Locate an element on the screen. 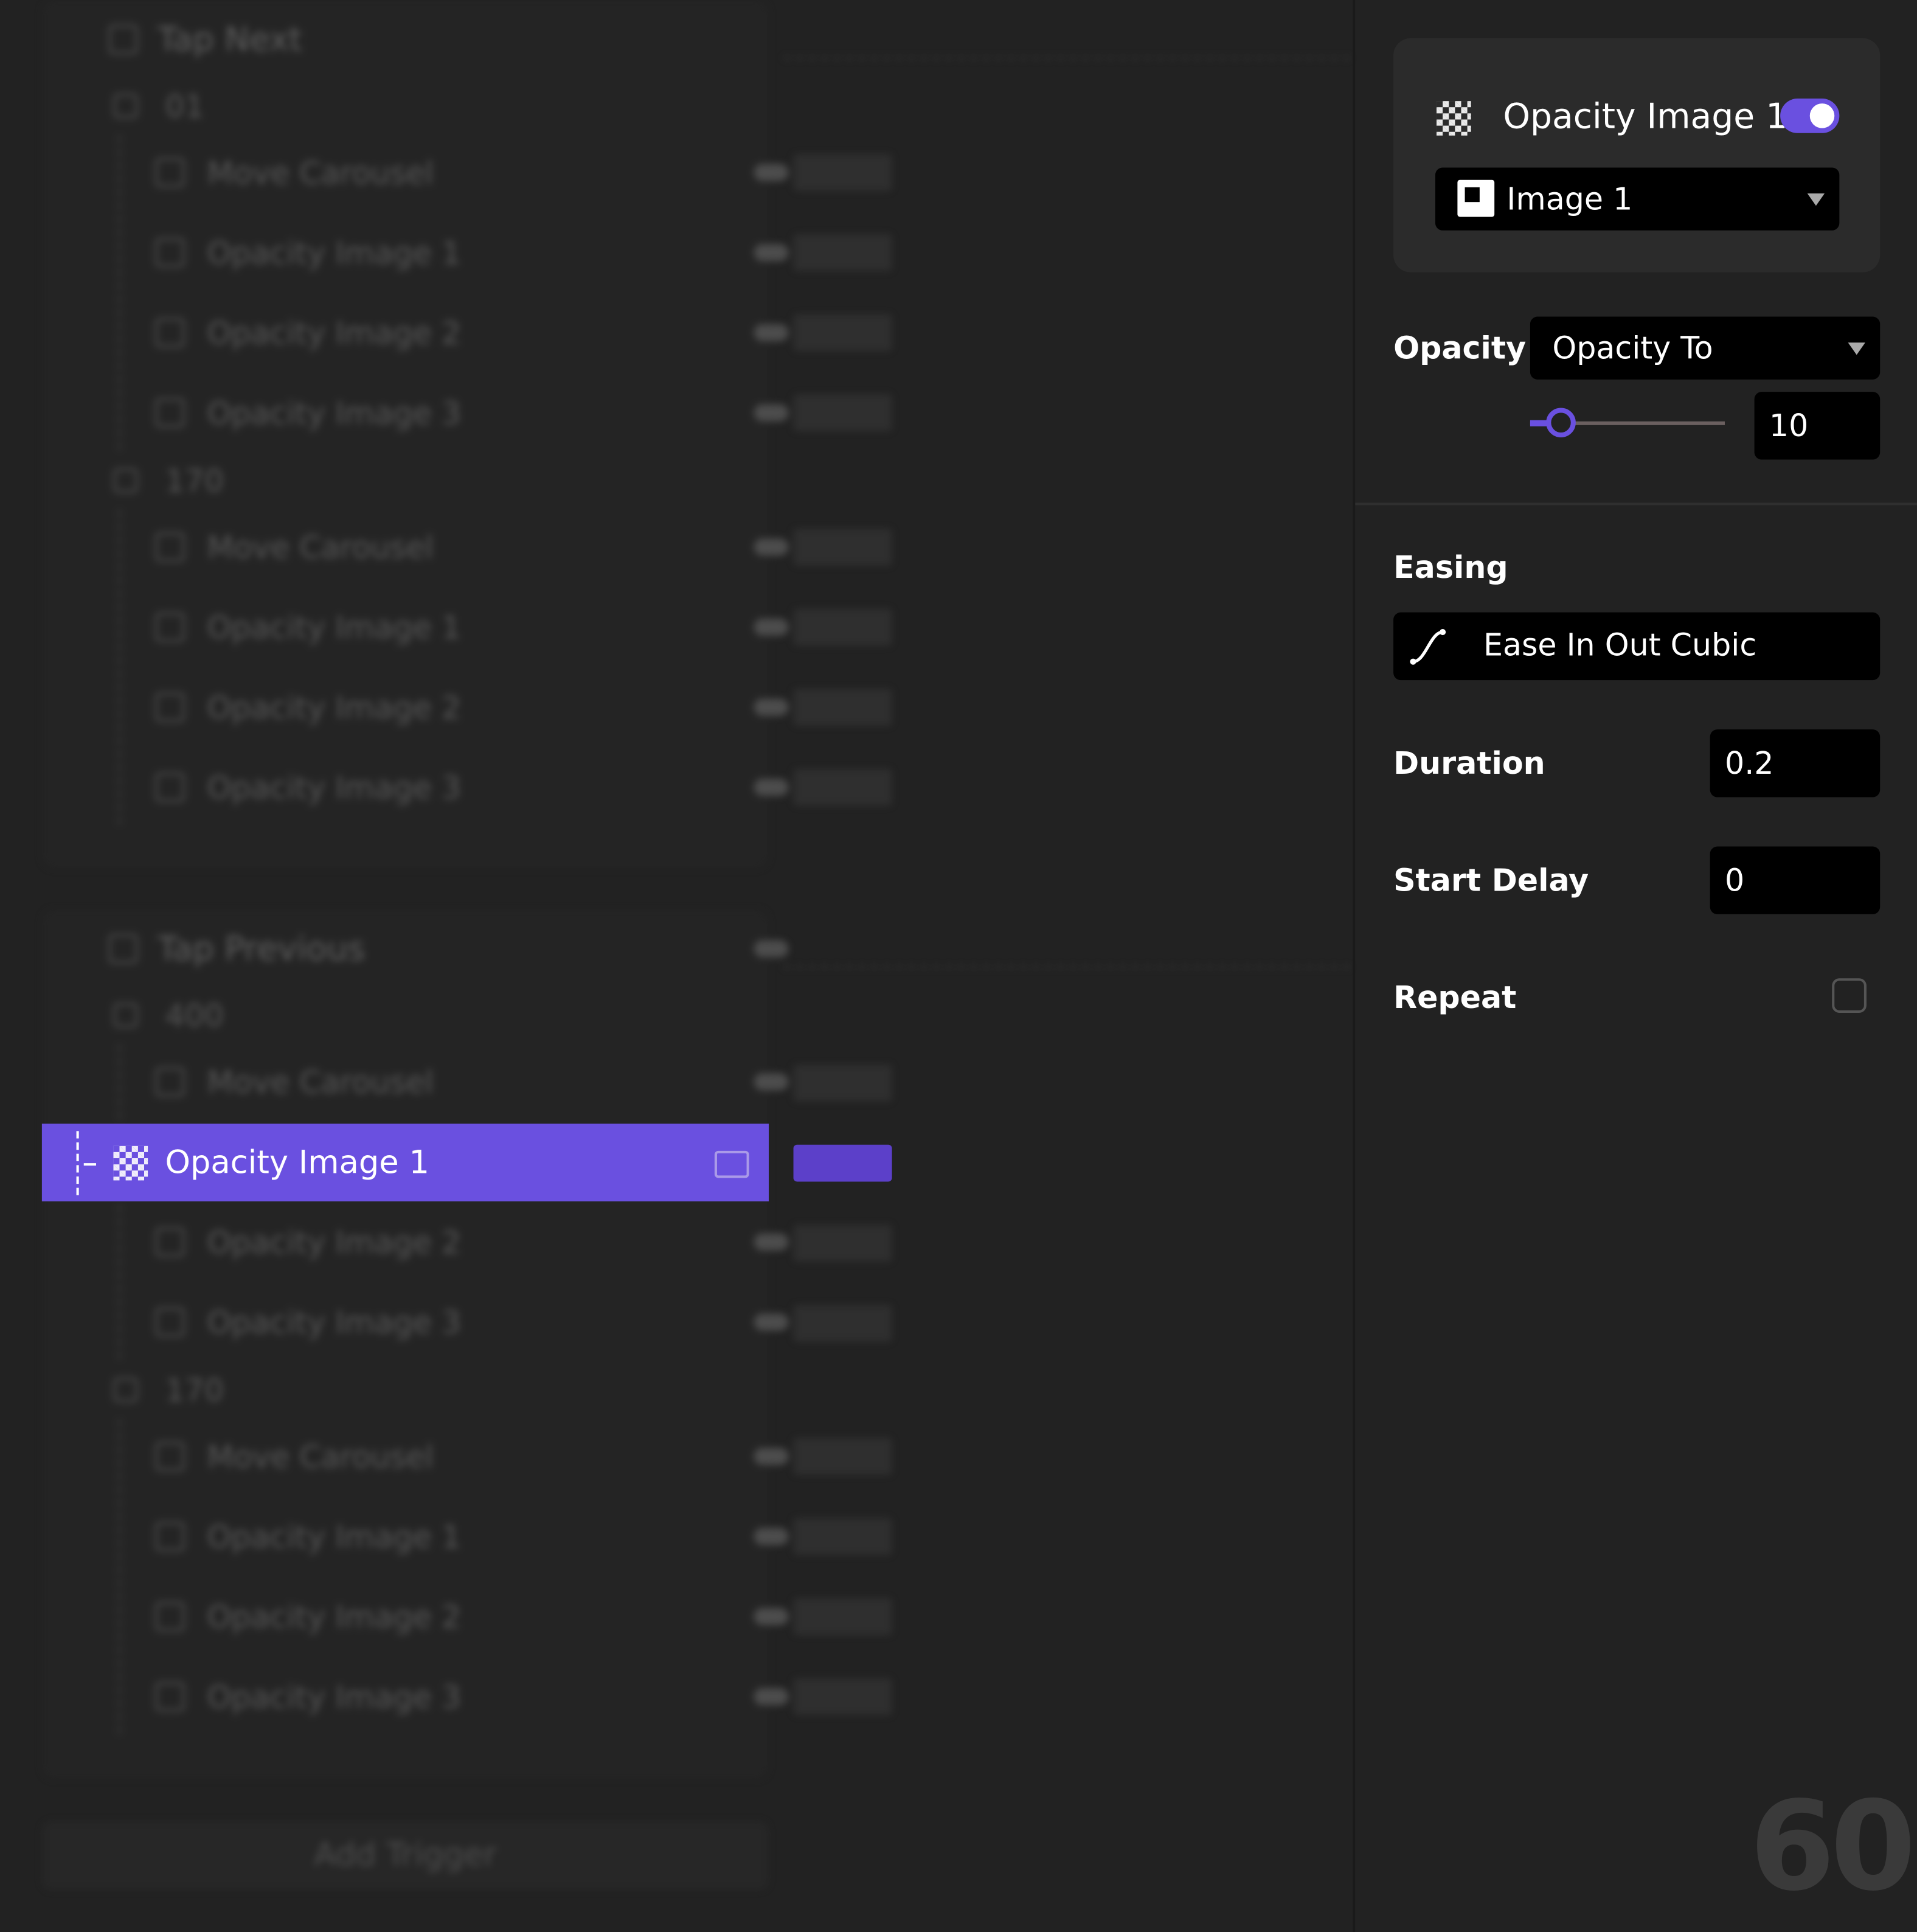 This screenshot has height=1932, width=1917. image-thumbnail-icon is located at coordinates (1476, 198).